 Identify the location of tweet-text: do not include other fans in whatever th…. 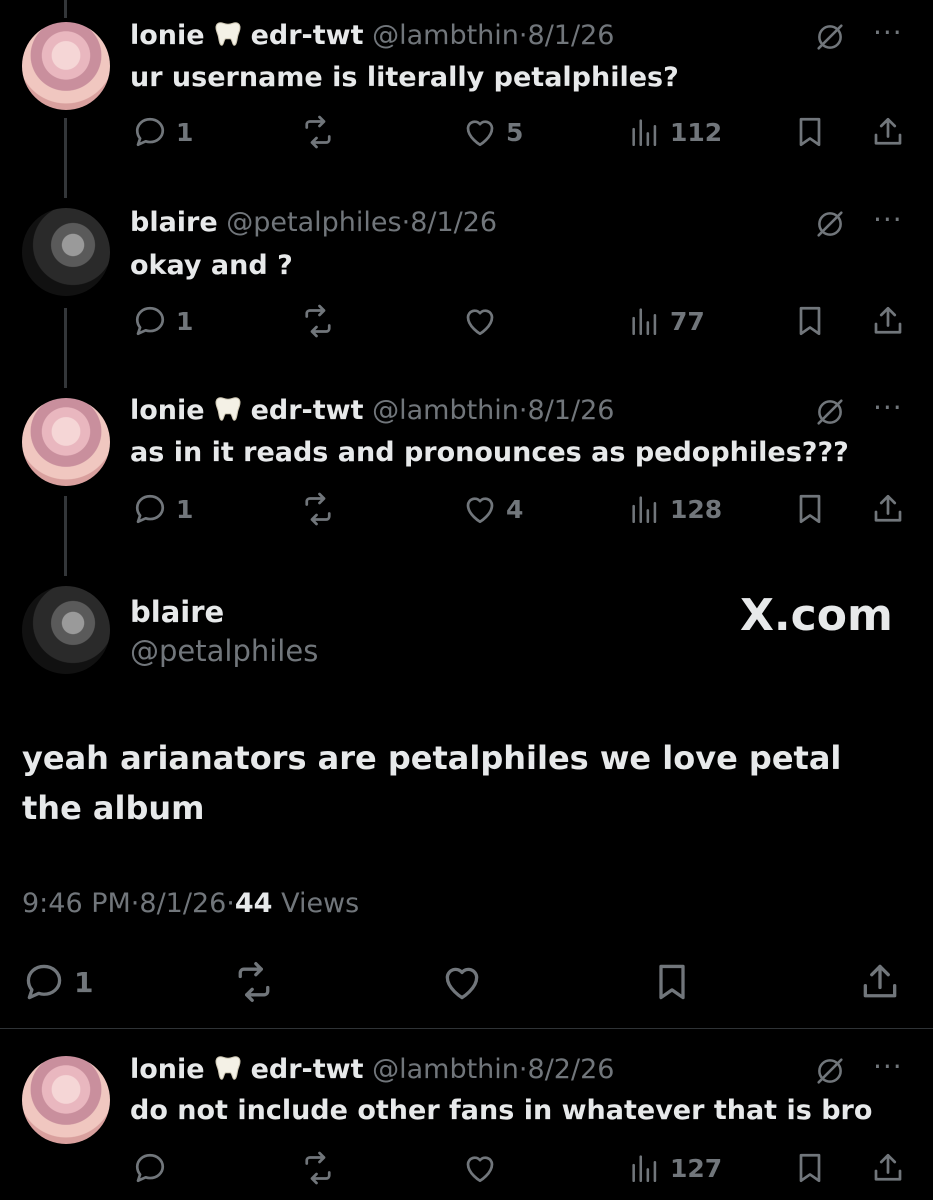
(501, 1110).